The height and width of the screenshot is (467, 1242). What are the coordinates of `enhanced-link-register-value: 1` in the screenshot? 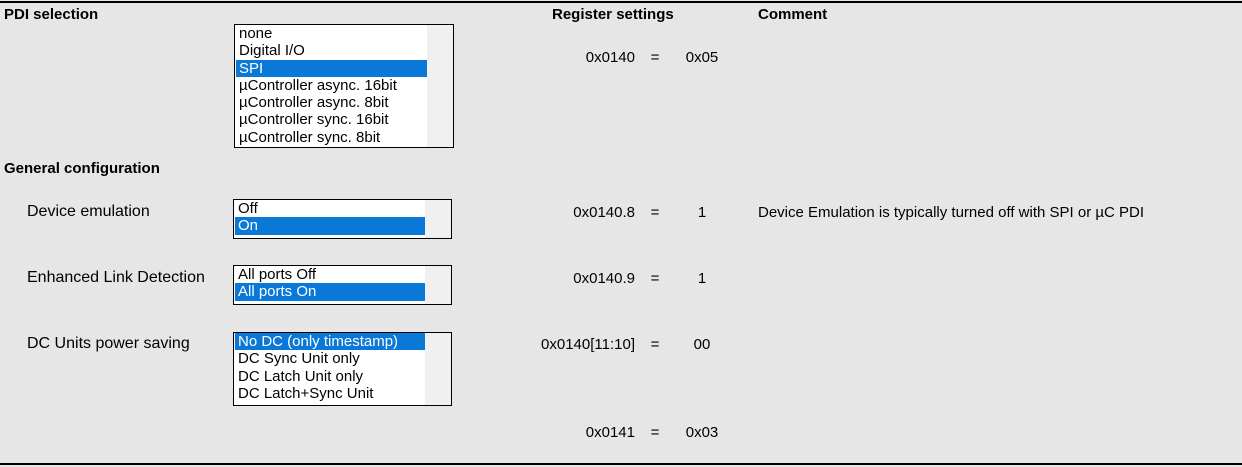 It's located at (702, 278).